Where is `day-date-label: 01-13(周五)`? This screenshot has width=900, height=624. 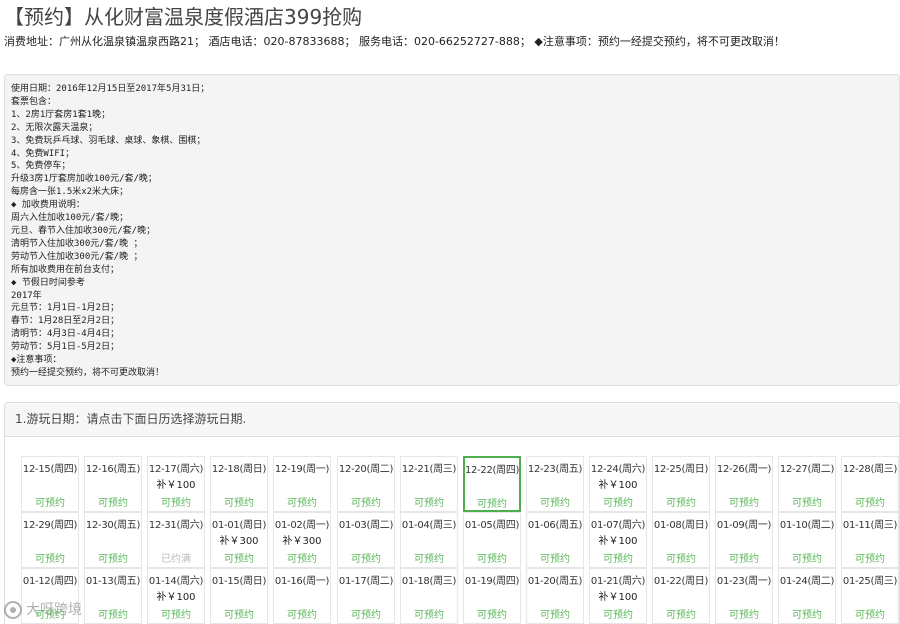
day-date-label: 01-13(周五) is located at coordinates (113, 581).